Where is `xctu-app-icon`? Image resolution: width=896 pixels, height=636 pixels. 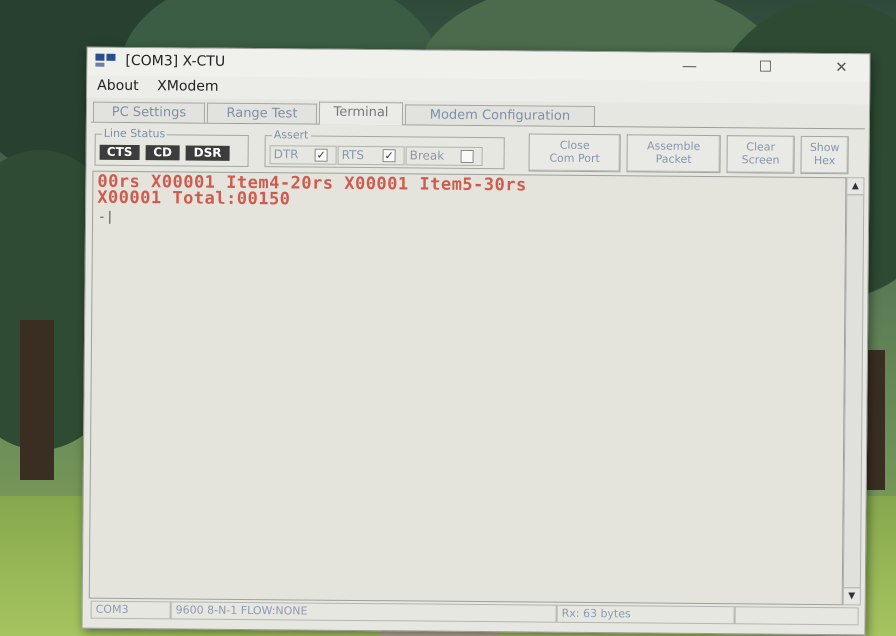 xctu-app-icon is located at coordinates (106, 61).